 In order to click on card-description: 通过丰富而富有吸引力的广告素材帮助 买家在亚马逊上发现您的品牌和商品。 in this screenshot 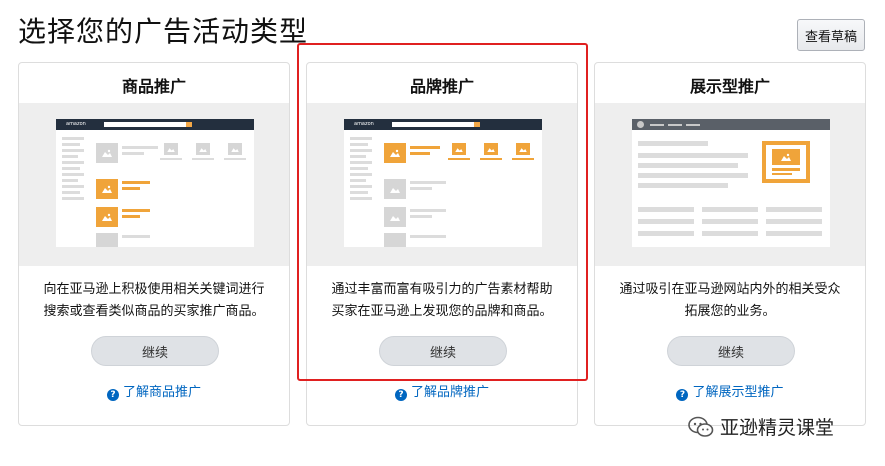, I will do `click(442, 300)`.